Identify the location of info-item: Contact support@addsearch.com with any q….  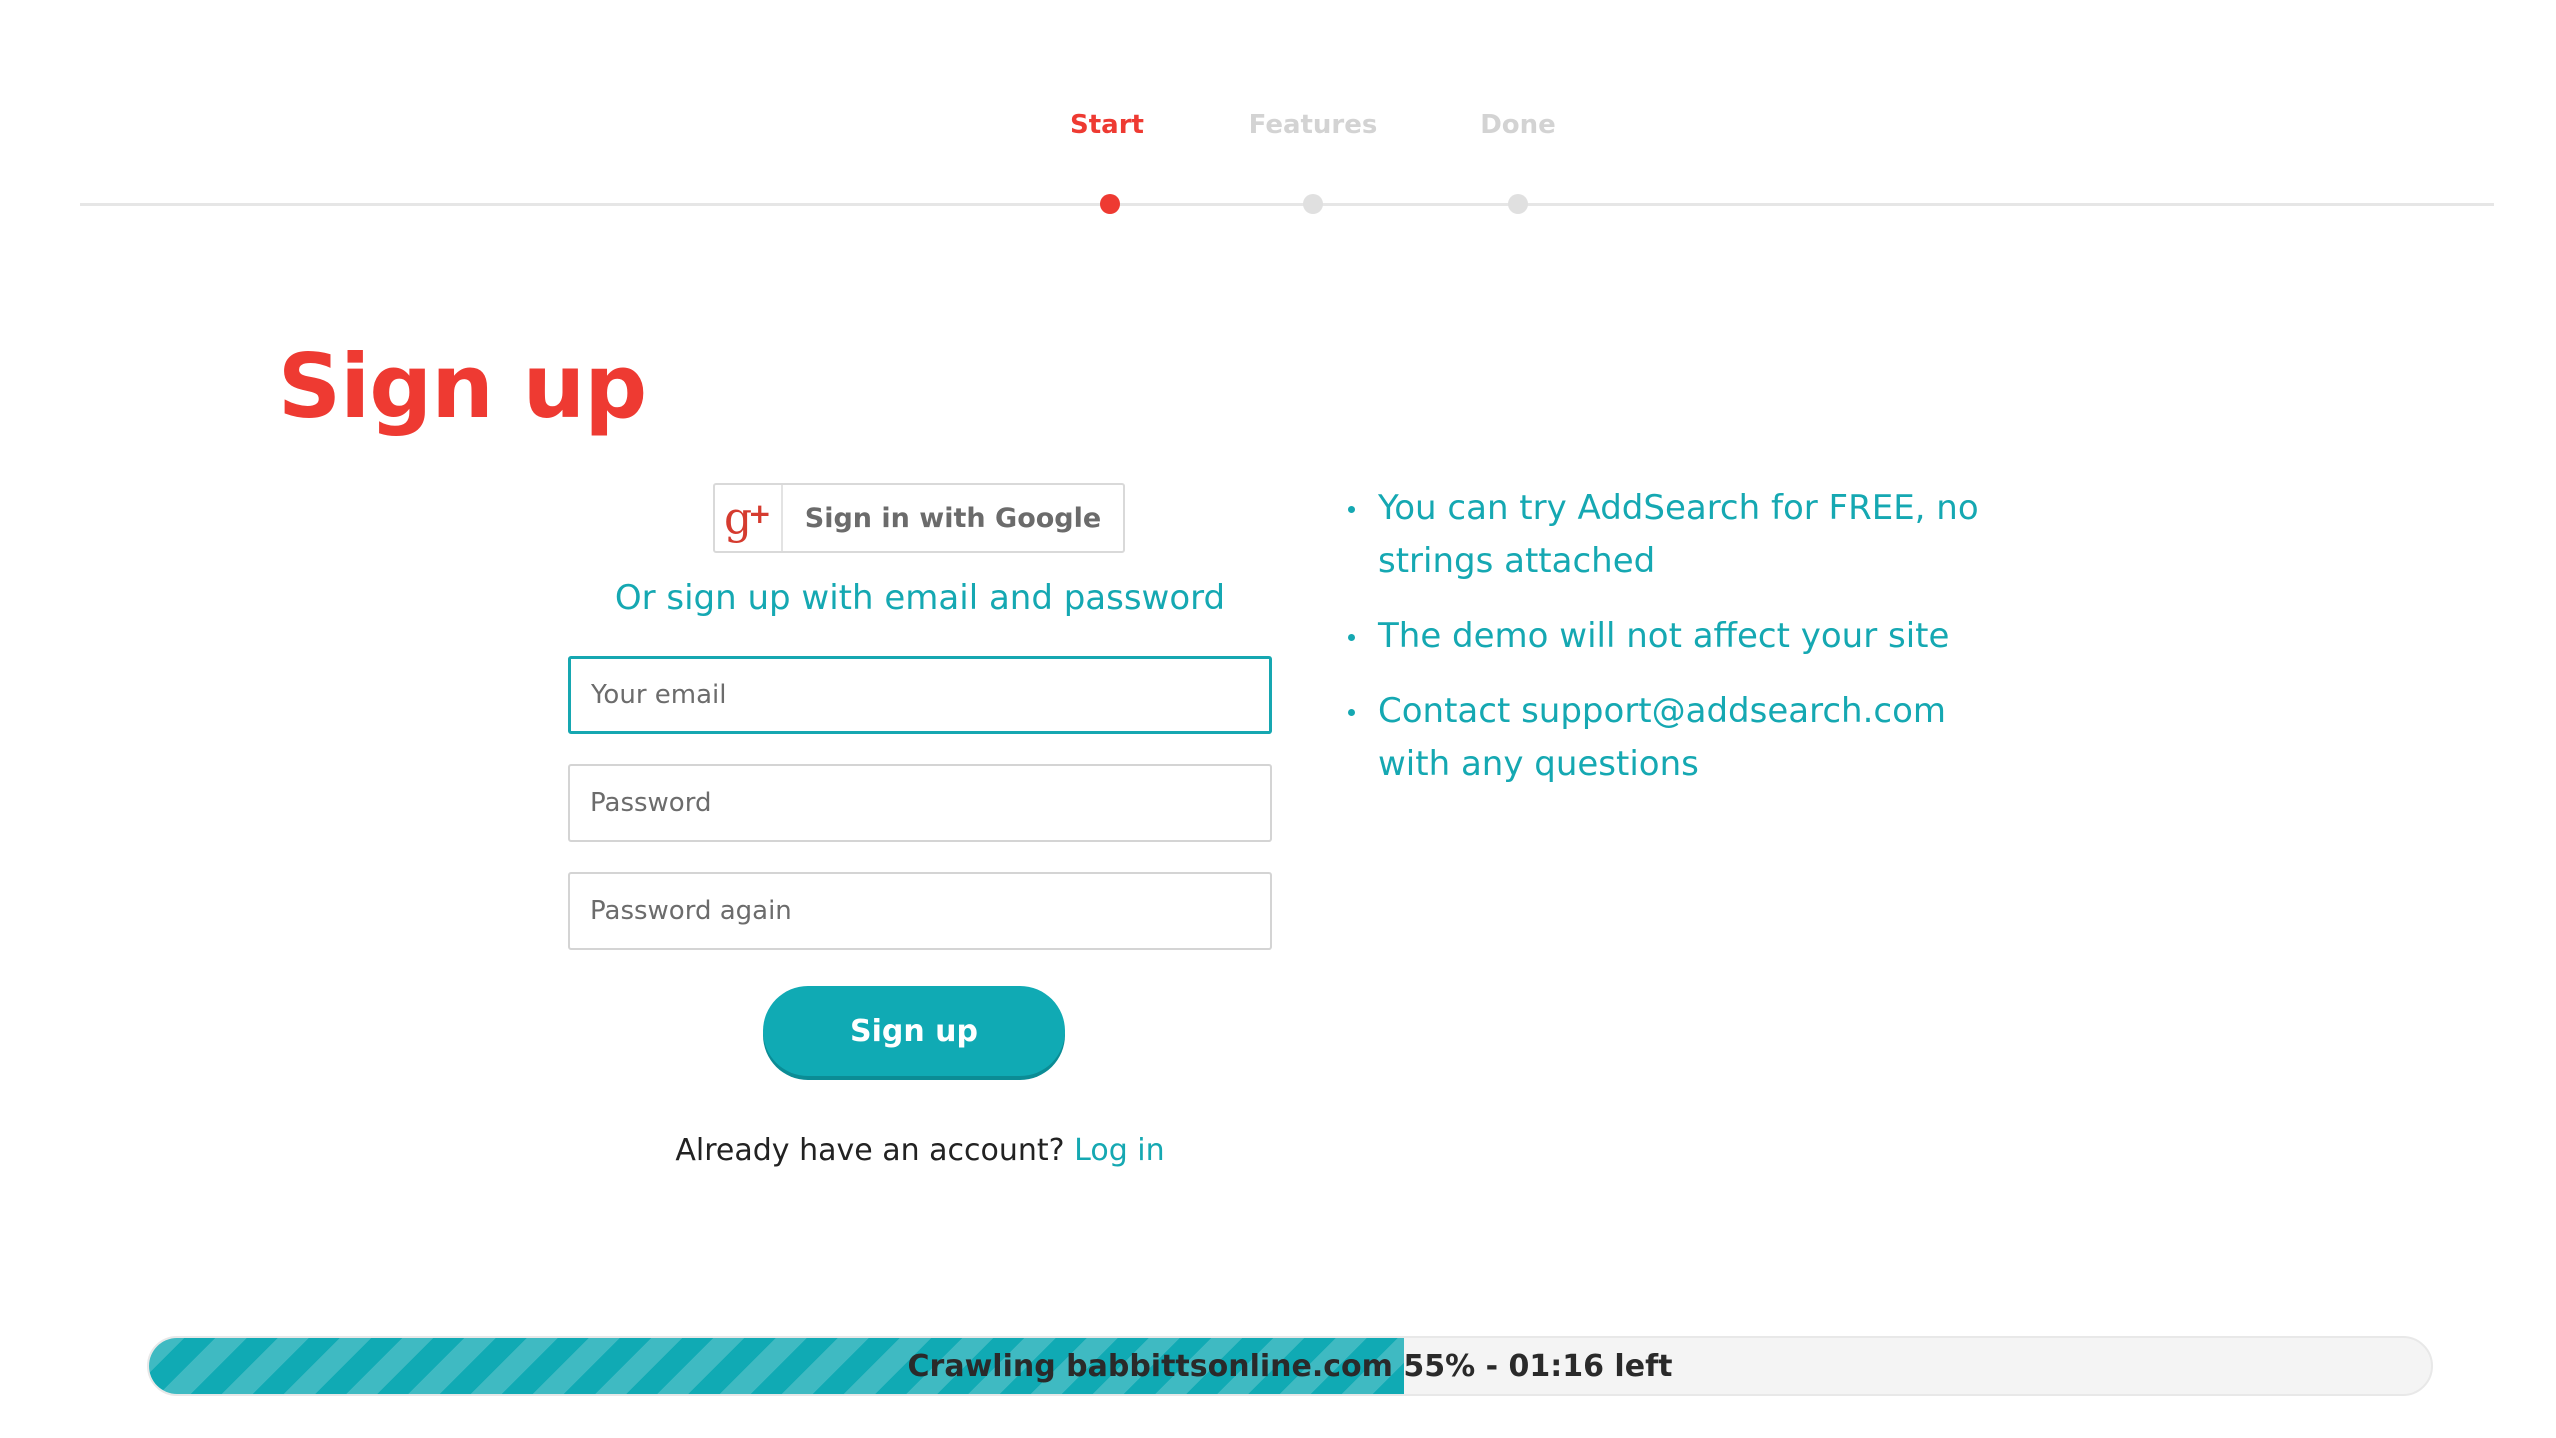
(1688, 738).